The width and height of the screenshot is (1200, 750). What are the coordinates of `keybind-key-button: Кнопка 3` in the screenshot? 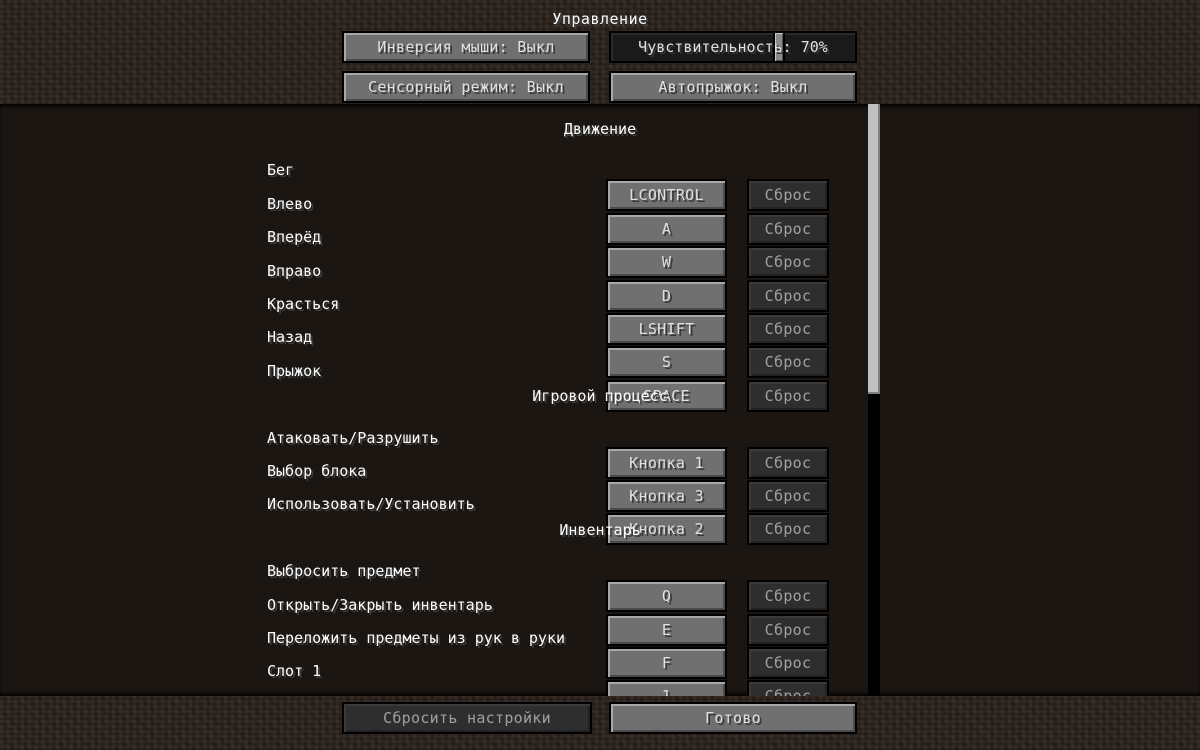 It's located at (666, 496).